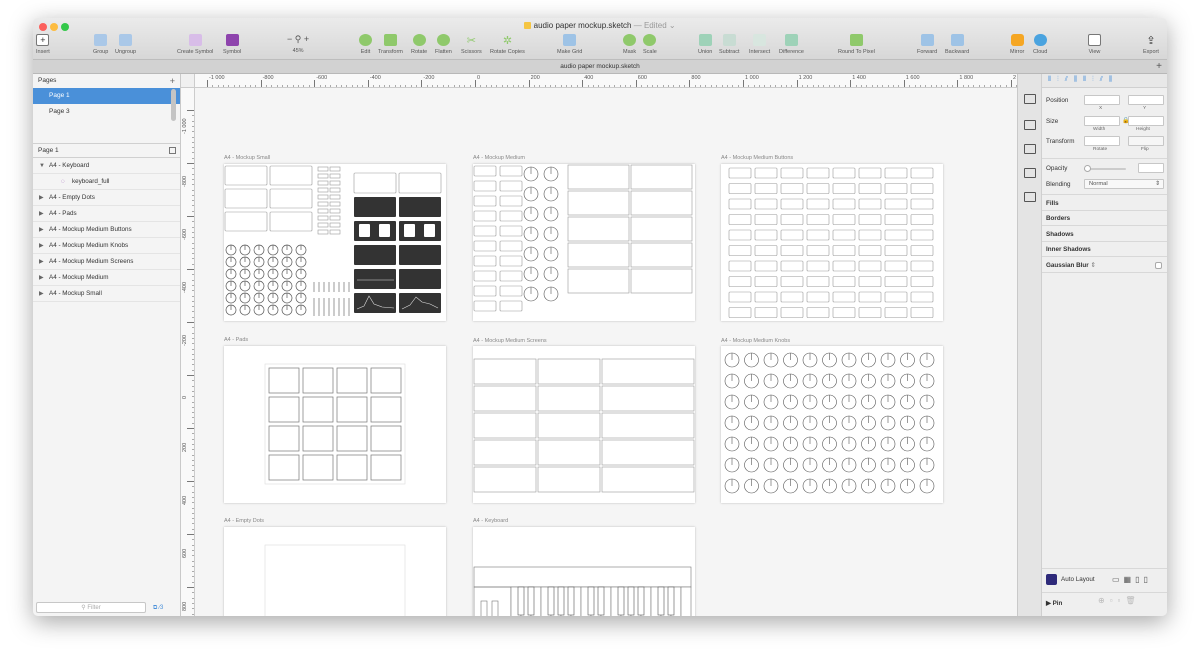 The width and height of the screenshot is (1200, 663). Describe the element at coordinates (471, 45) in the screenshot. I see `scissors-button: ✂ Scissors` at that location.